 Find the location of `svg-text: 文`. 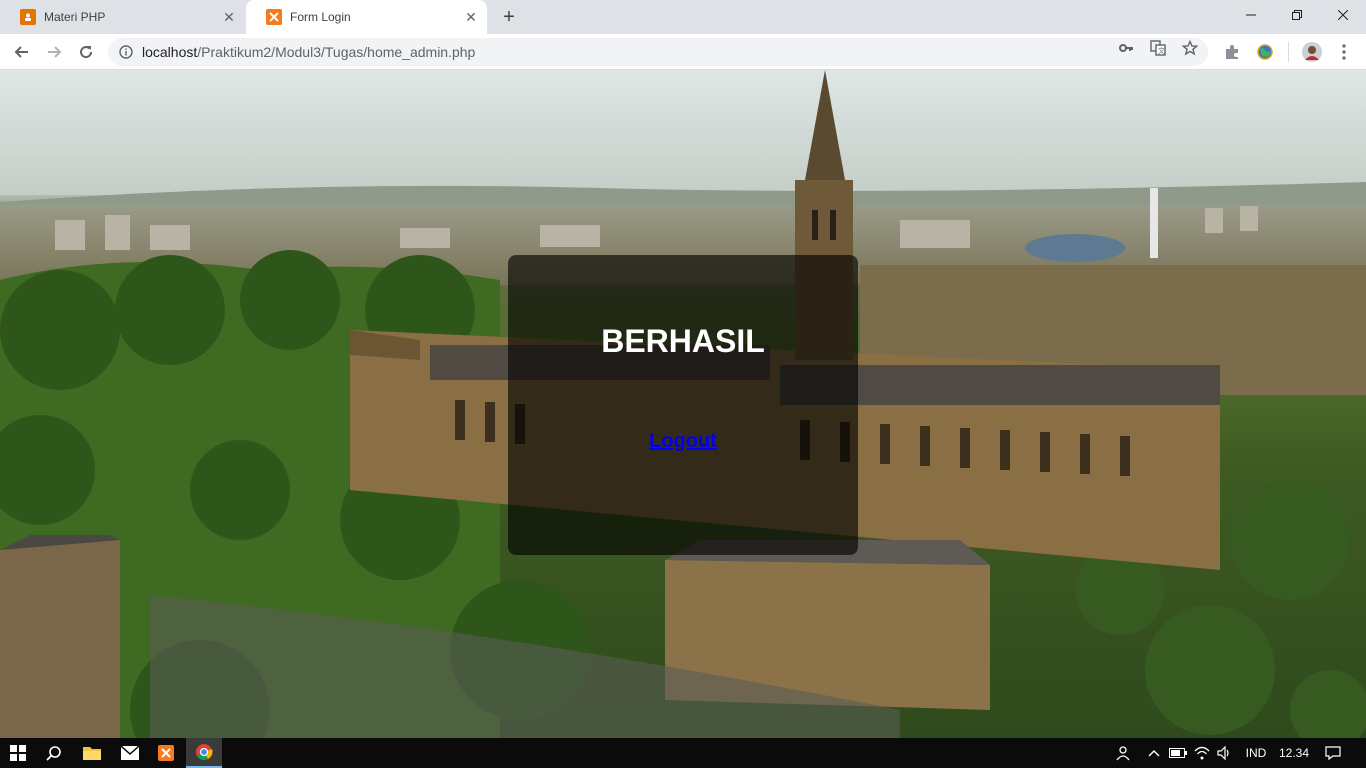

svg-text: 文 is located at coordinates (1161, 50).